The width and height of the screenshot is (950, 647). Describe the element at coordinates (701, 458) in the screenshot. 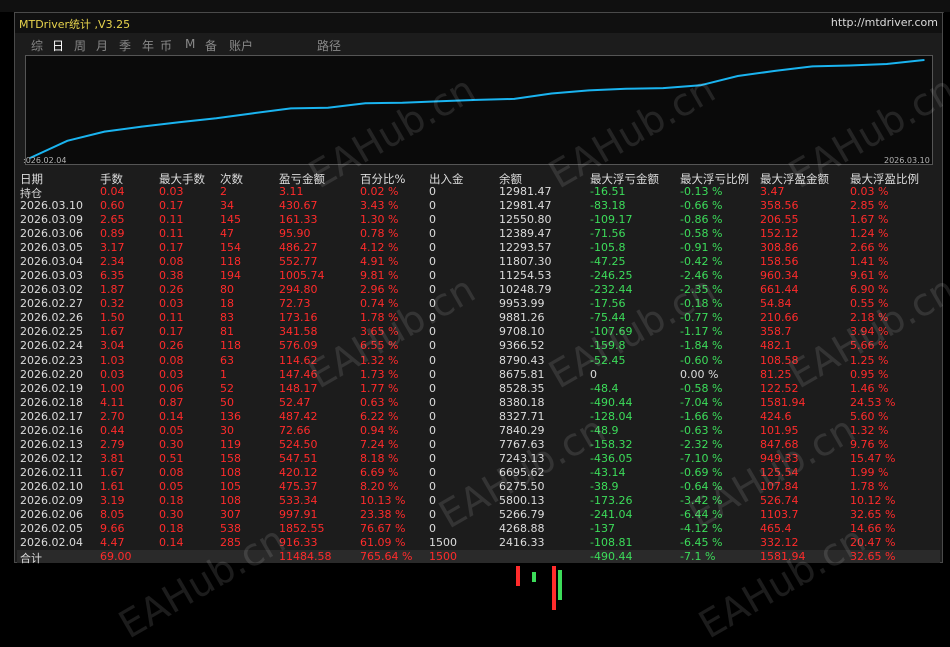

I see `table-cell: -7.10 %` at that location.